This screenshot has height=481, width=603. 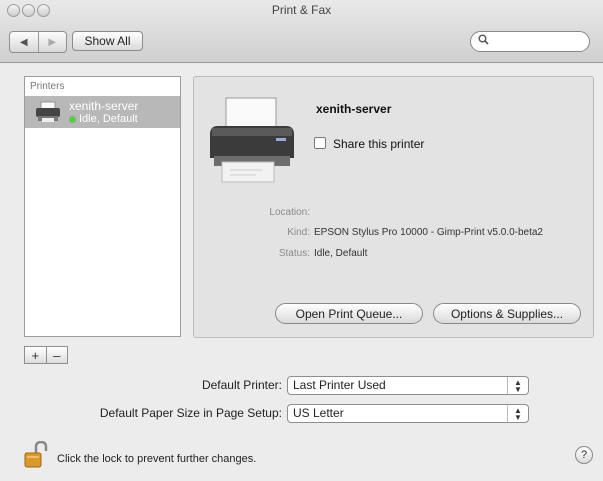 I want to click on window-title: Print & Fax, so click(x=301, y=10).